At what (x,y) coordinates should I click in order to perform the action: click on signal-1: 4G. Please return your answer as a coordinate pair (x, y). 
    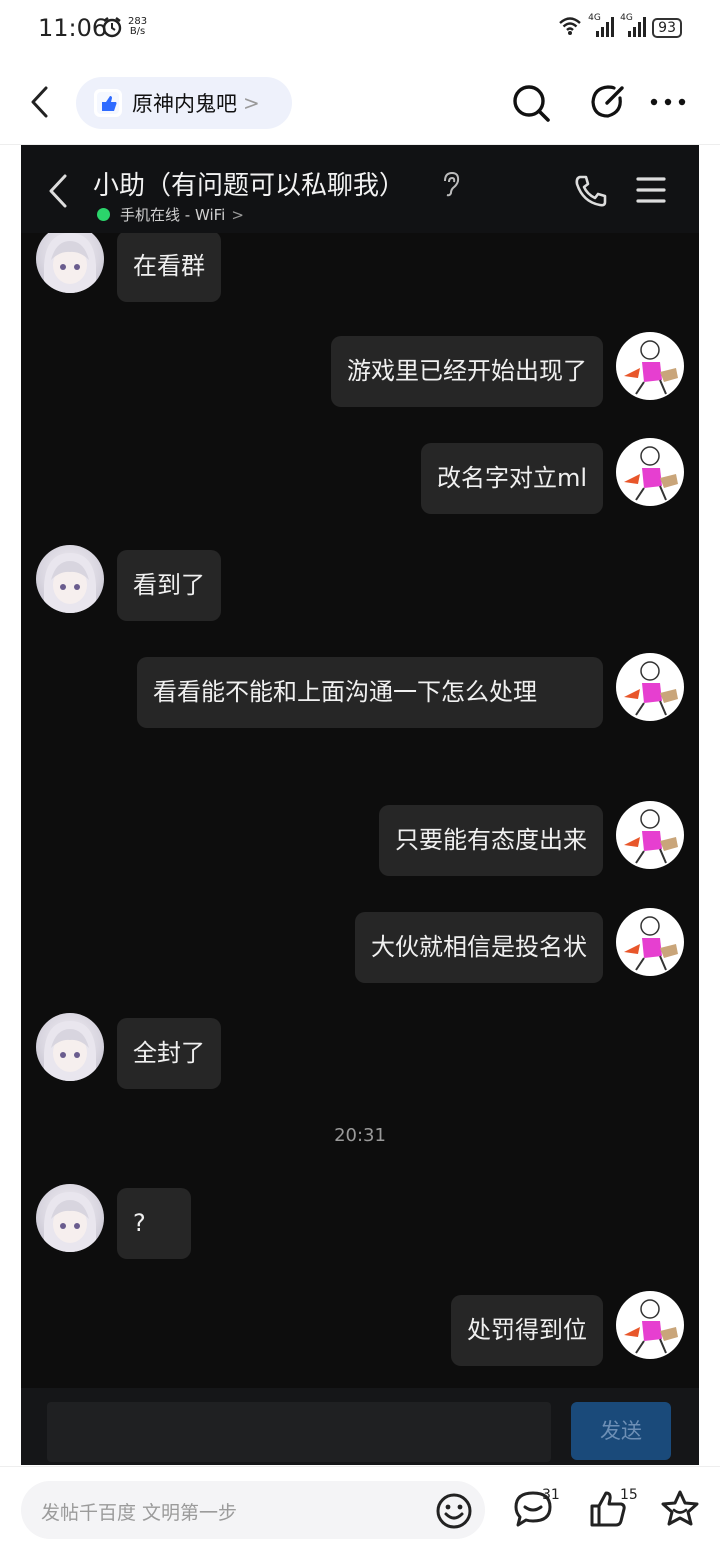
    Looking at the image, I should click on (601, 26).